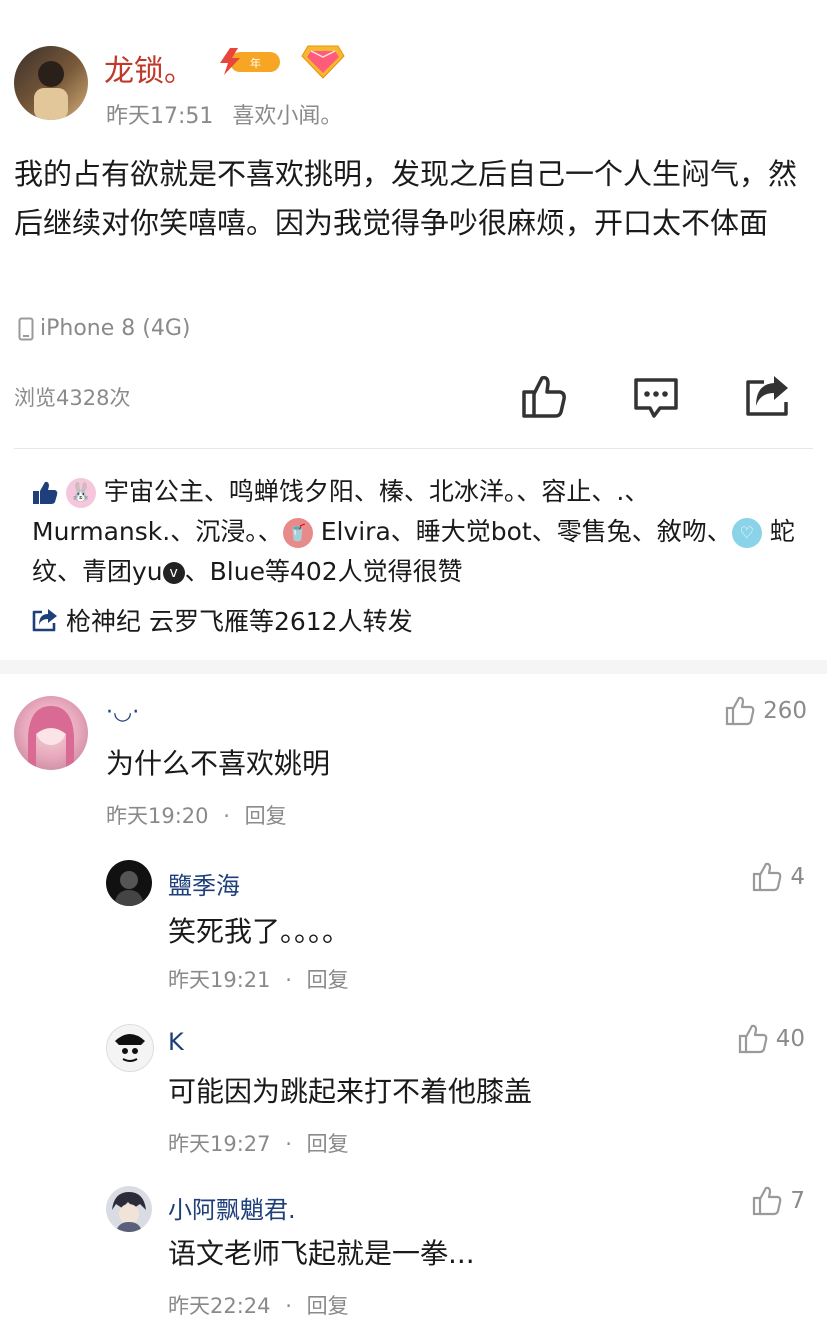  I want to click on author-name: 龙锁。, so click(149, 68).